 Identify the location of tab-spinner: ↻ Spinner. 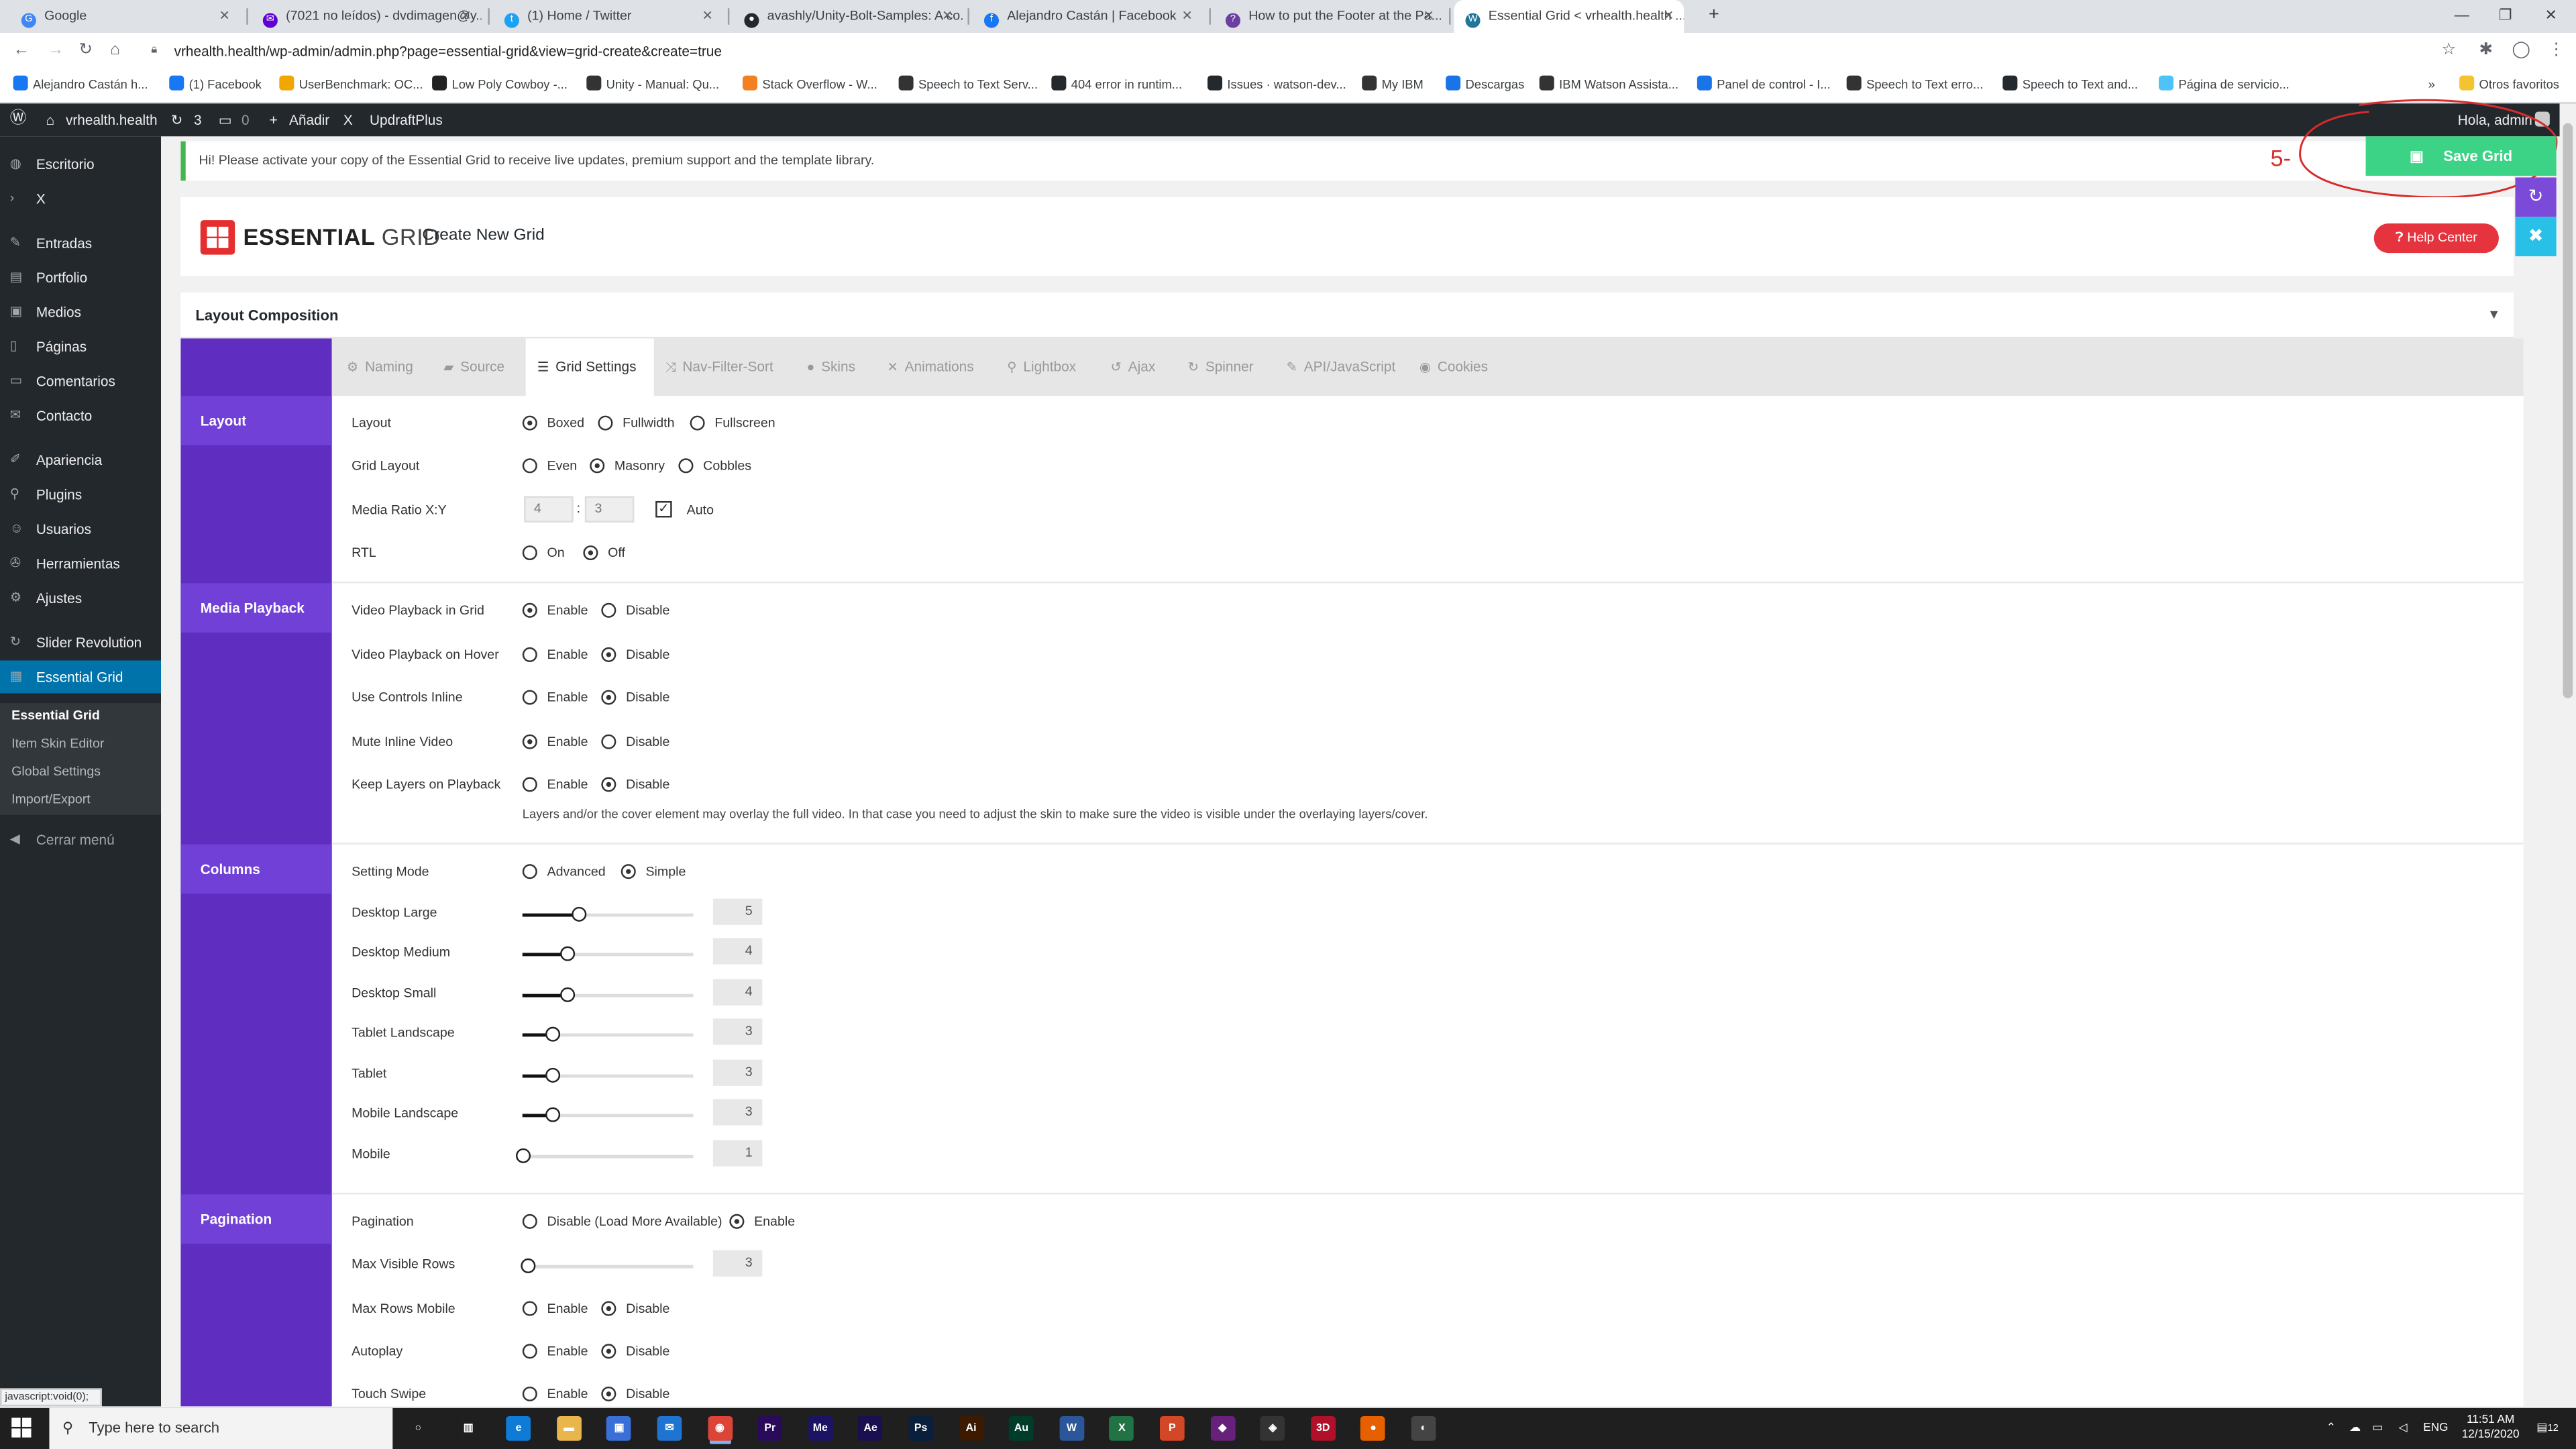
(1225, 367).